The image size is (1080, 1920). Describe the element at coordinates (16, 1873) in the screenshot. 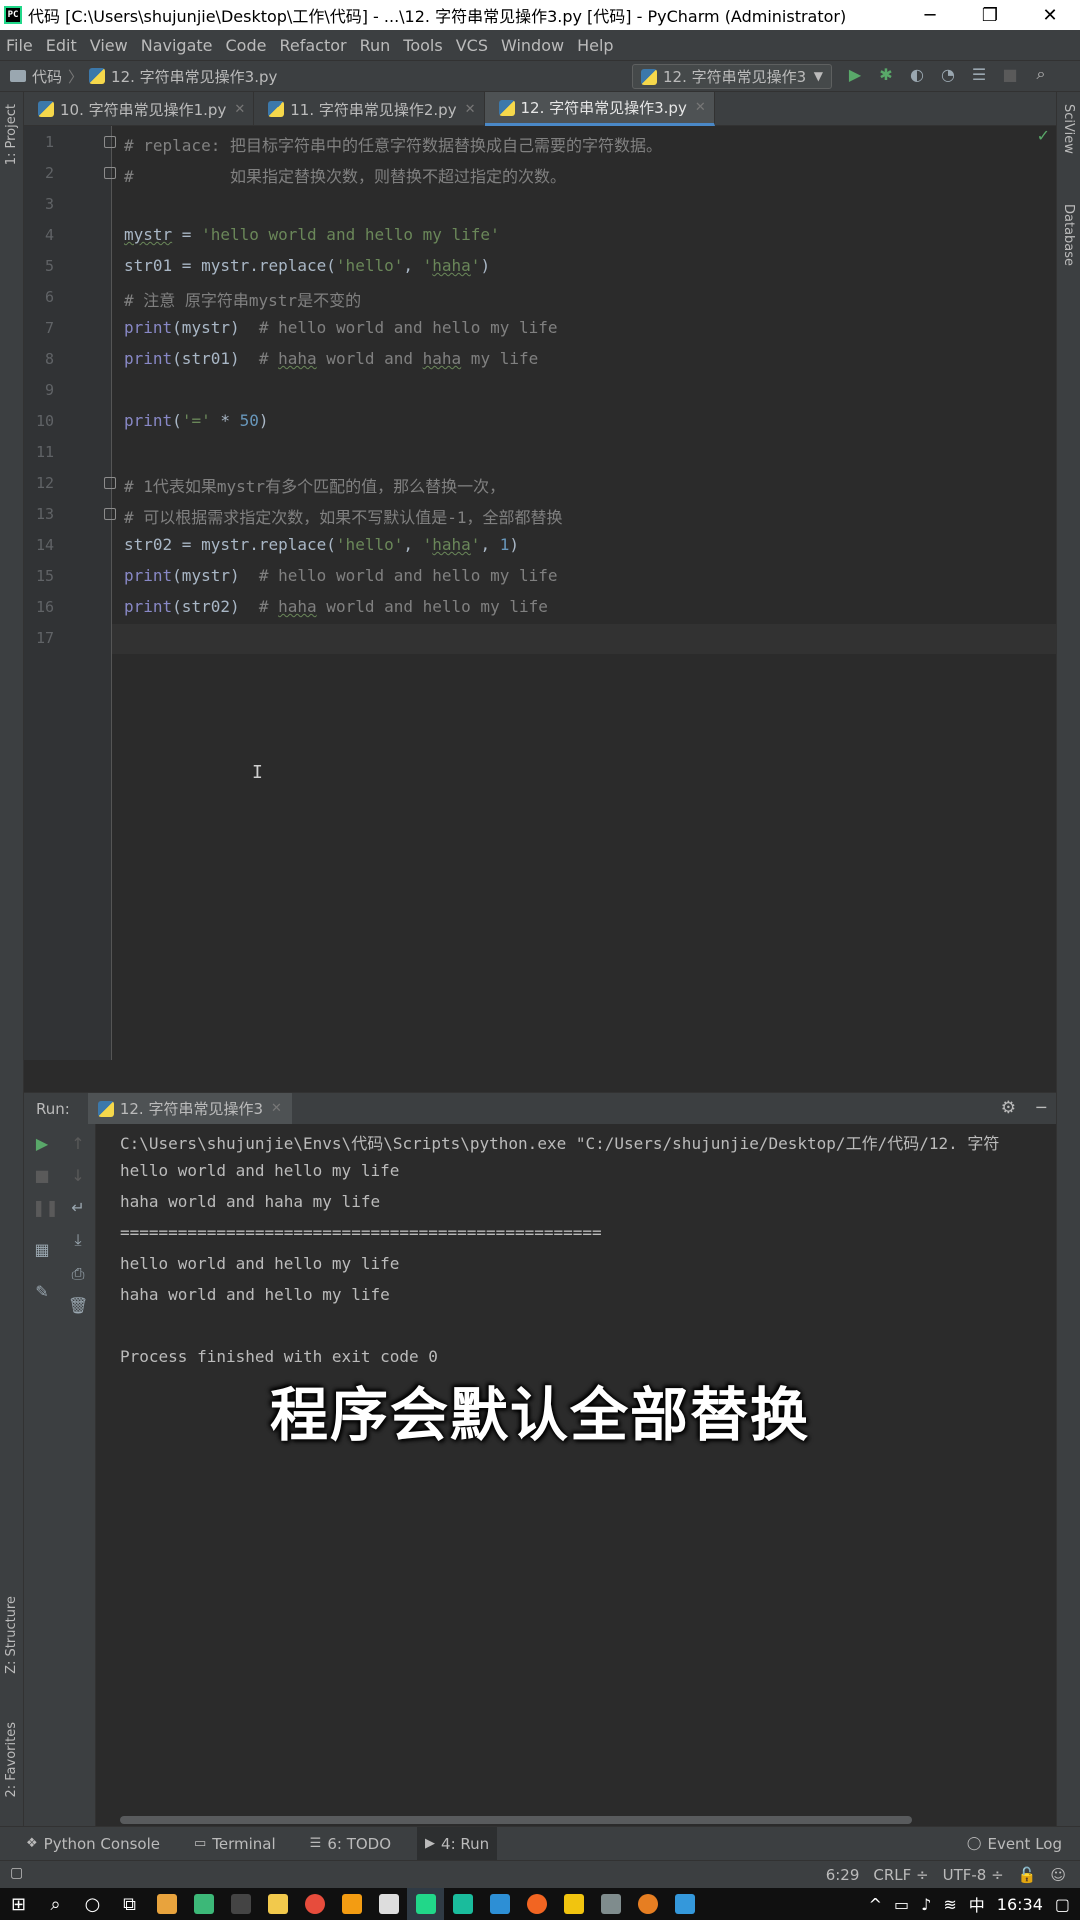

I see `layout-toggle-icon: ▢` at that location.